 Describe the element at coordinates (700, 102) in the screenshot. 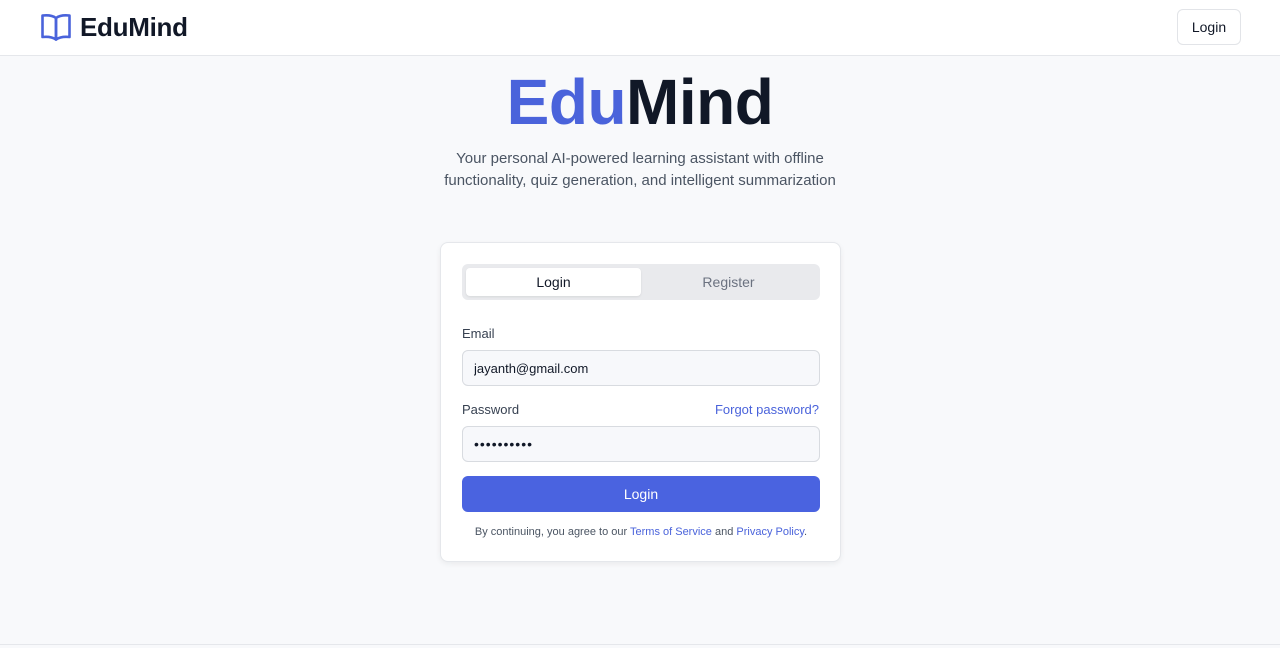

I see `hero-title-mind: Mind` at that location.